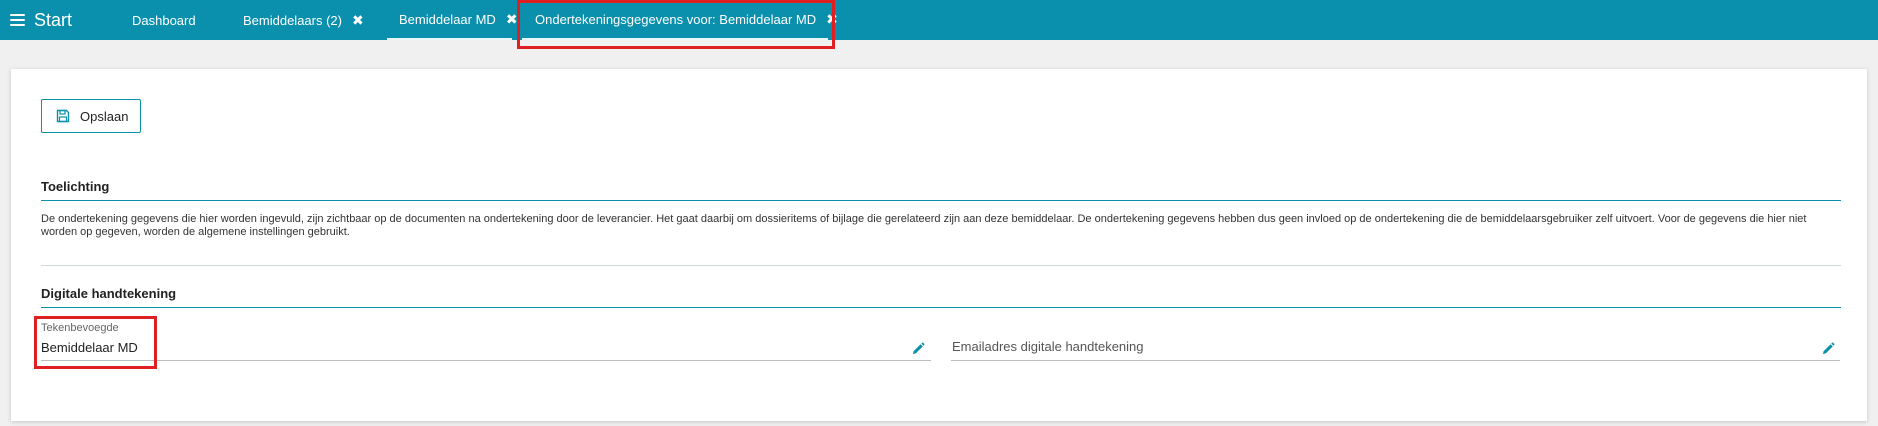 This screenshot has width=1878, height=426. I want to click on tekenbevoegde-field-underline, so click(486, 360).